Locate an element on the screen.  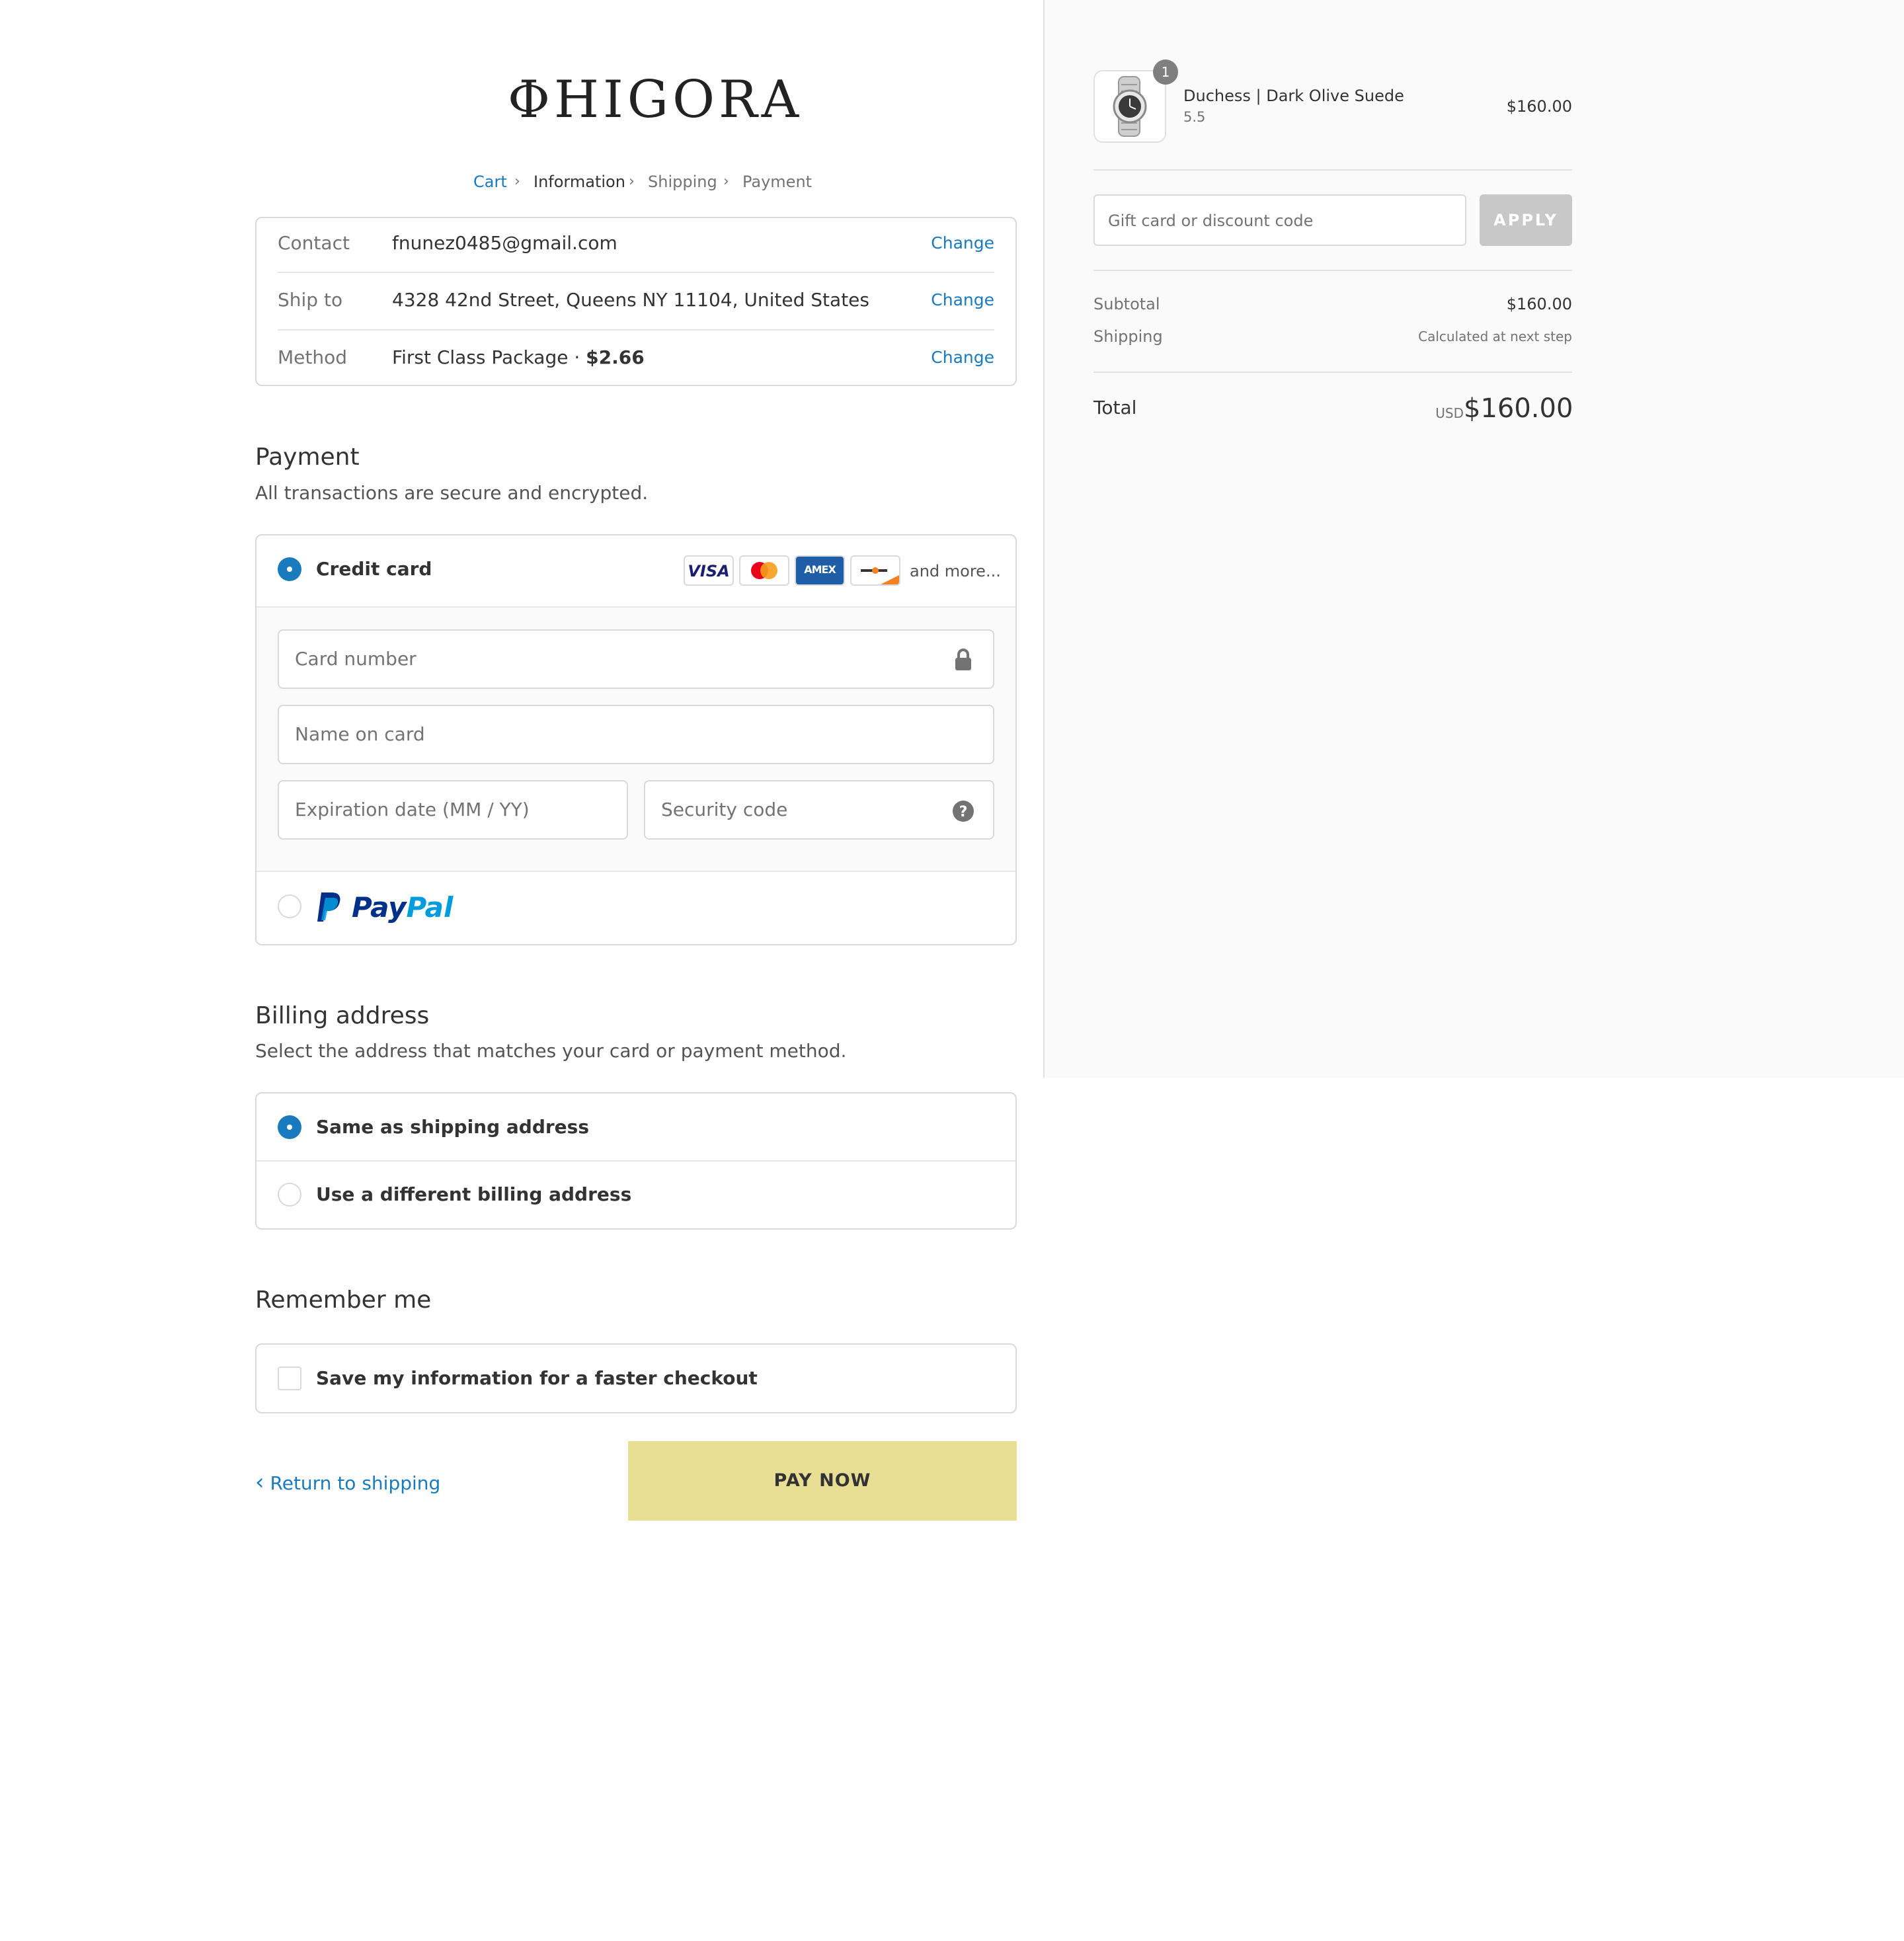
security-code-placeholder: Security code is located at coordinates (724, 809).